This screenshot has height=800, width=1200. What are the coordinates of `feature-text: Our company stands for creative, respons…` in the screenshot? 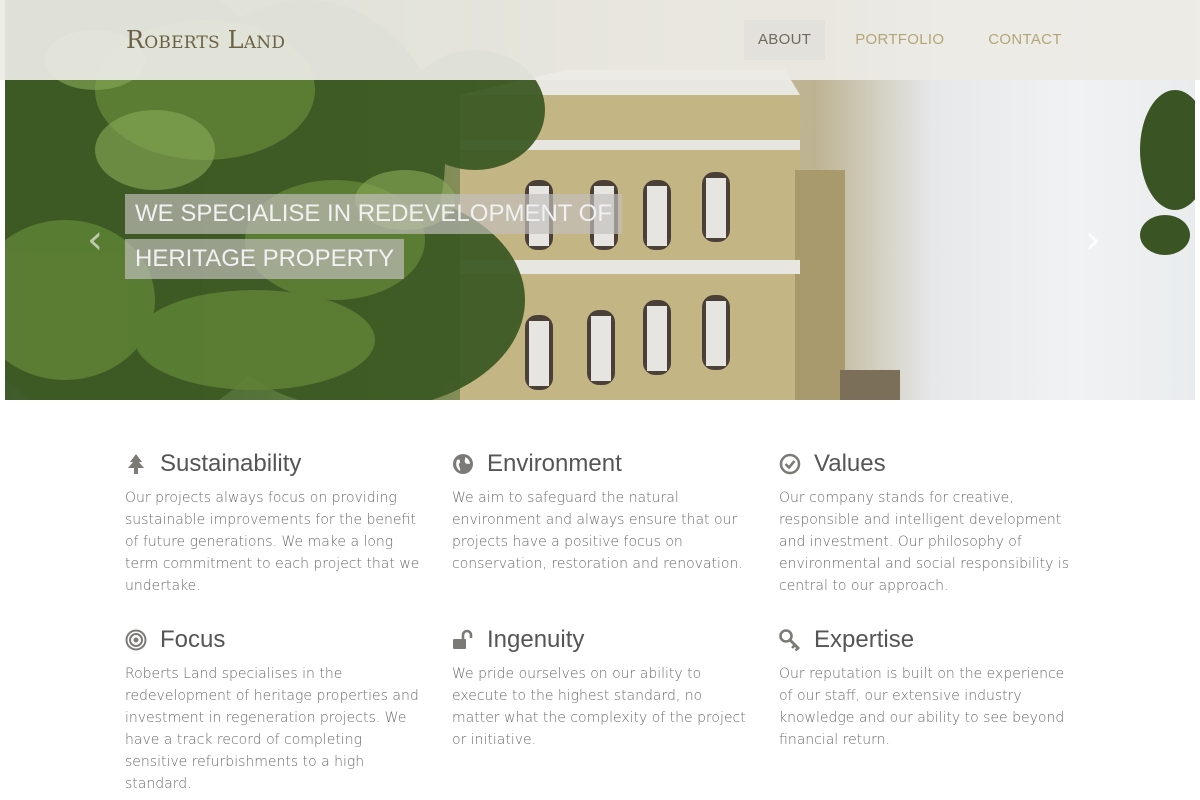 It's located at (924, 542).